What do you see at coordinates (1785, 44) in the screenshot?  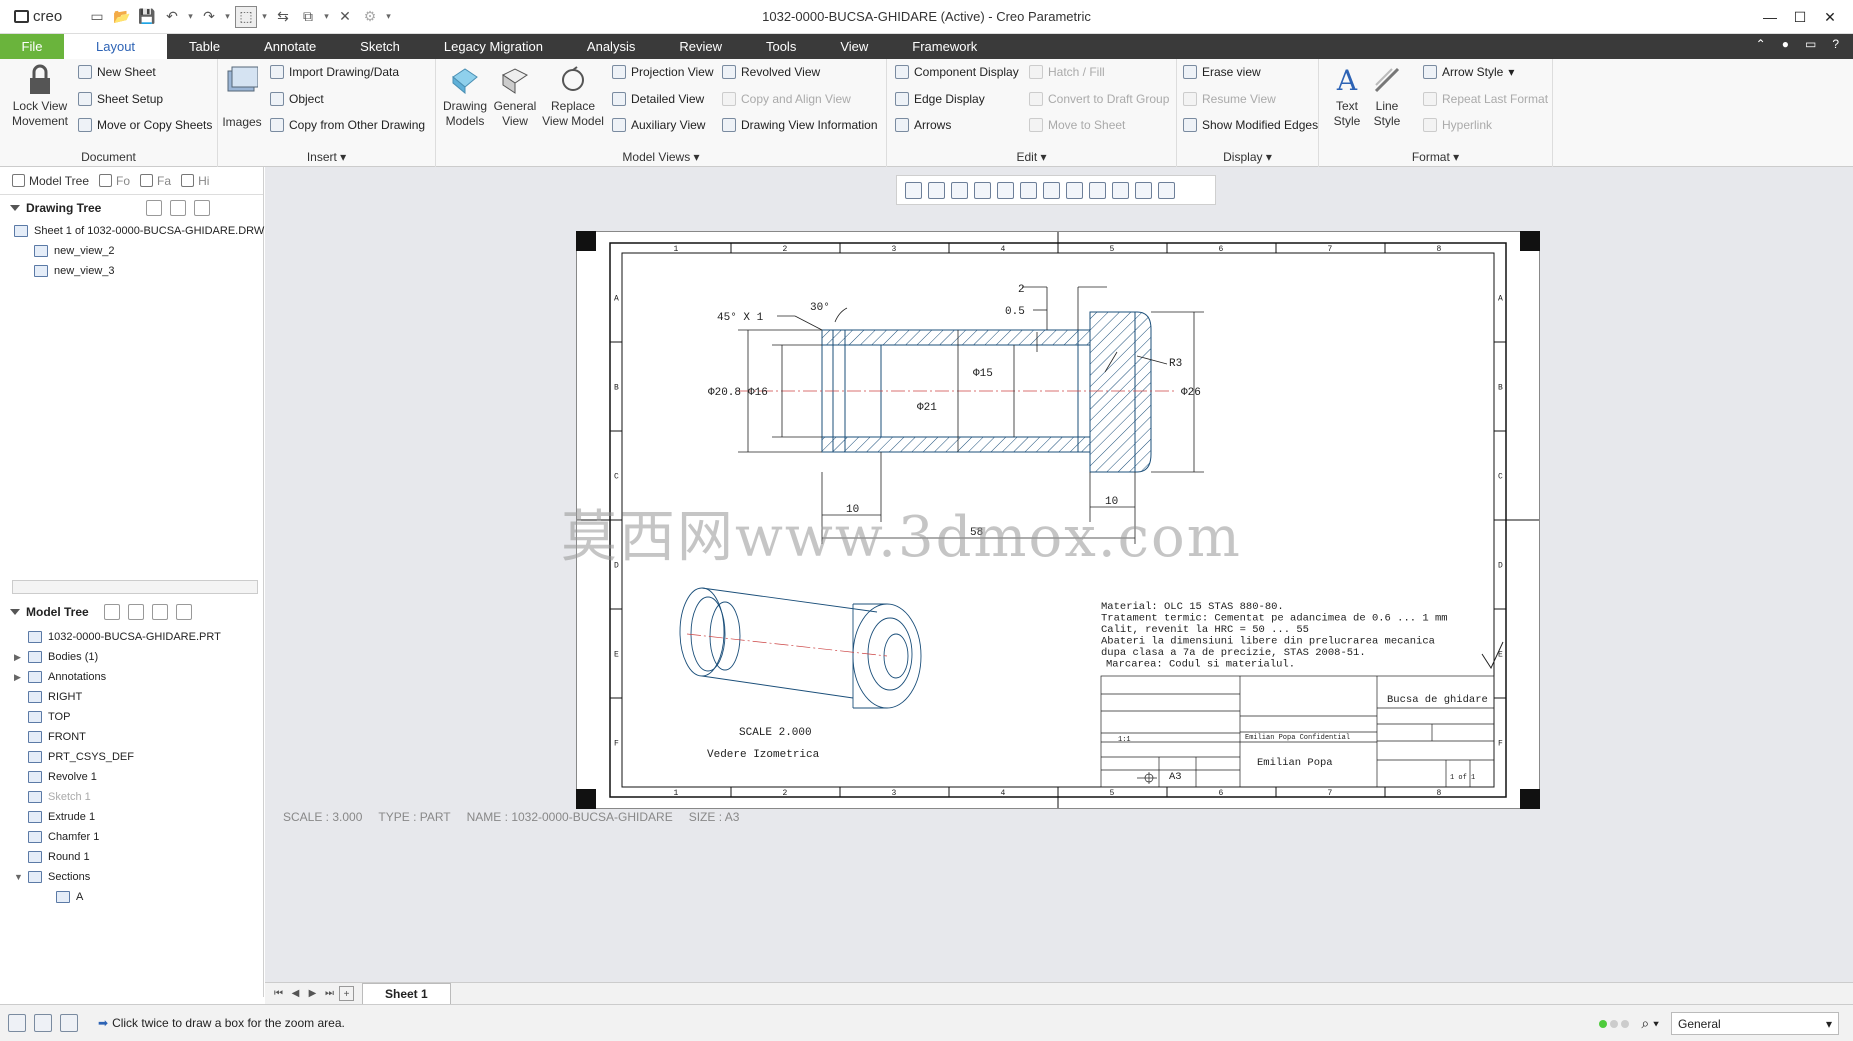 I see `user-icon: ●` at bounding box center [1785, 44].